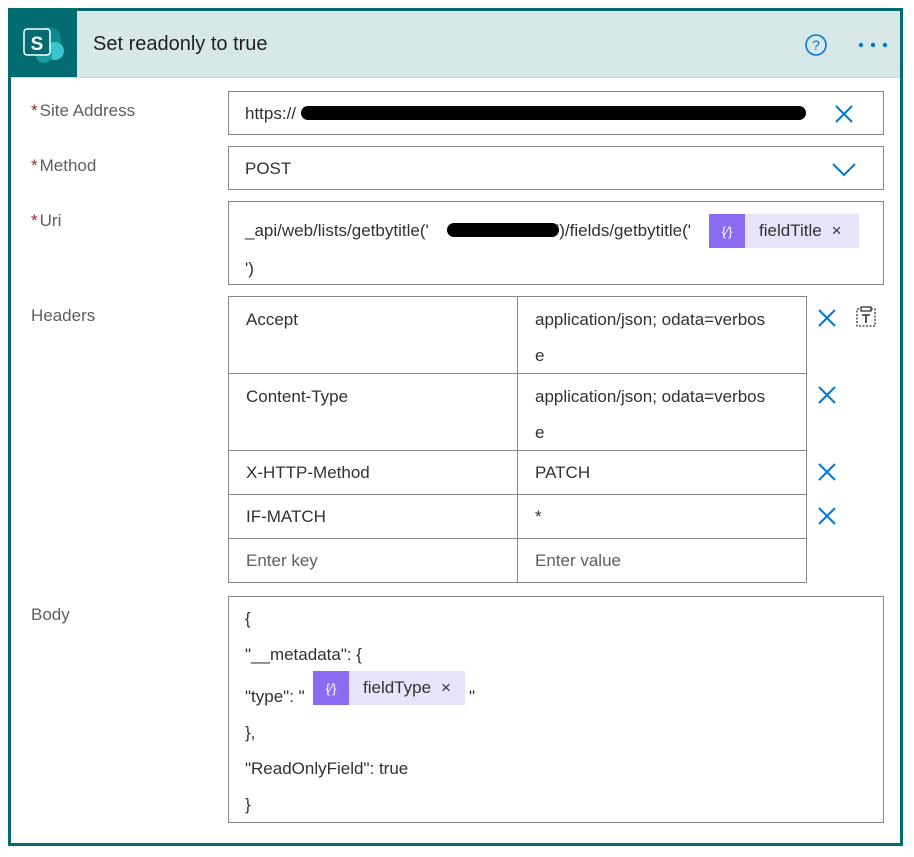  I want to click on header-key-cell: Accept, so click(373, 335).